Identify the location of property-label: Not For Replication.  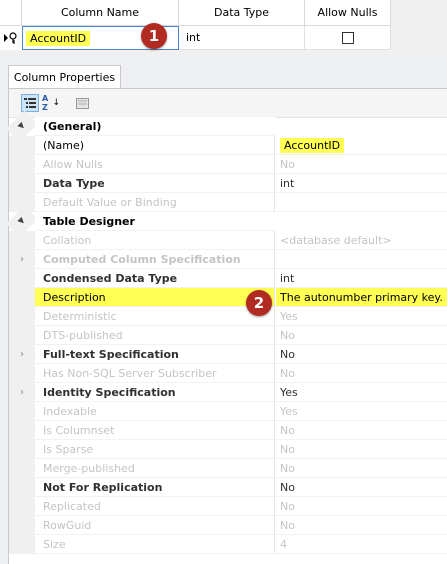
(103, 487).